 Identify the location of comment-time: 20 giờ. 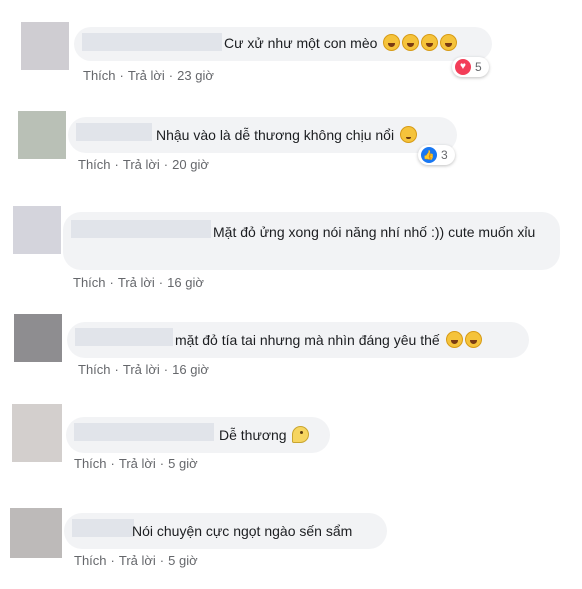
(190, 164).